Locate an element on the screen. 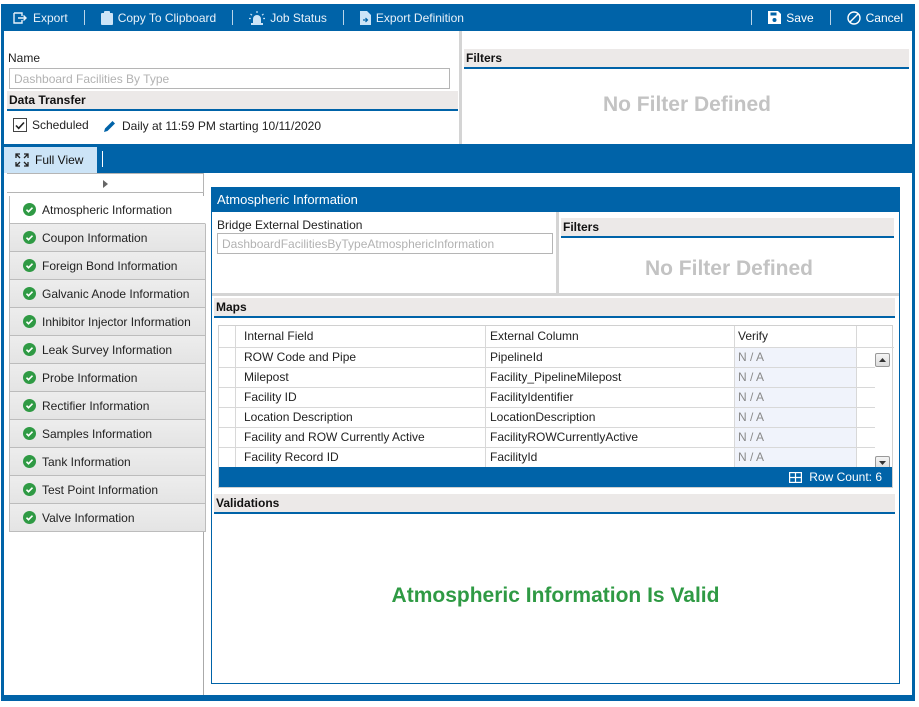 The height and width of the screenshot is (707, 919). caret-right-icon is located at coordinates (105, 184).